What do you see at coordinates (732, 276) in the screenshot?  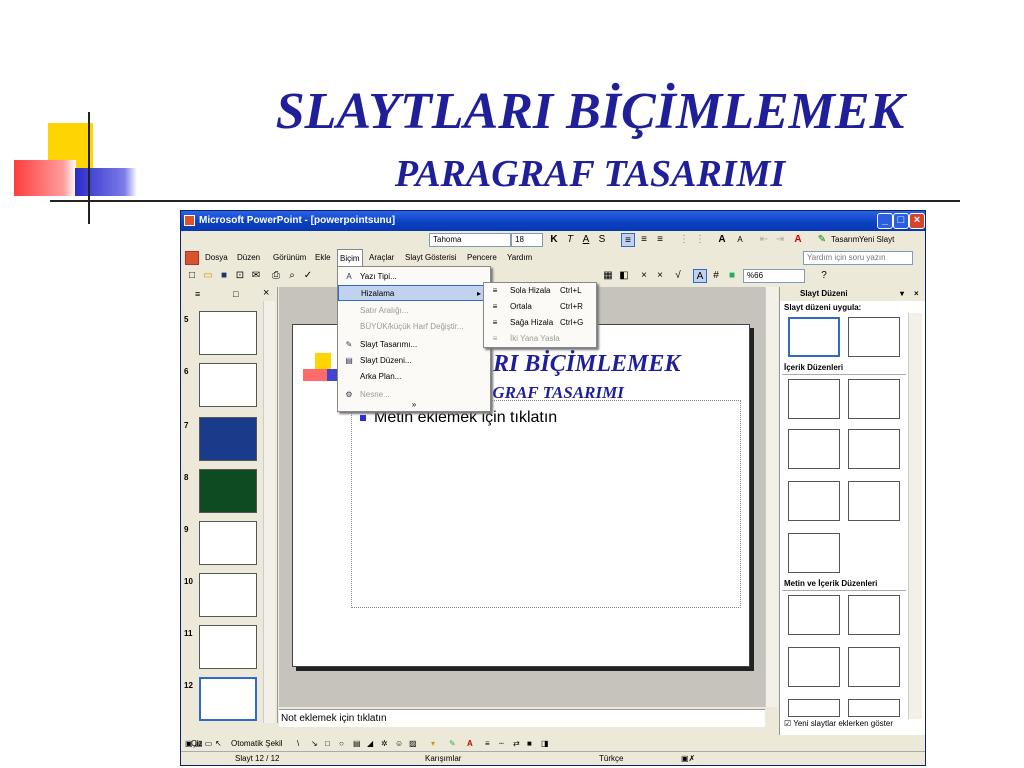 I see `color-icon: ■` at bounding box center [732, 276].